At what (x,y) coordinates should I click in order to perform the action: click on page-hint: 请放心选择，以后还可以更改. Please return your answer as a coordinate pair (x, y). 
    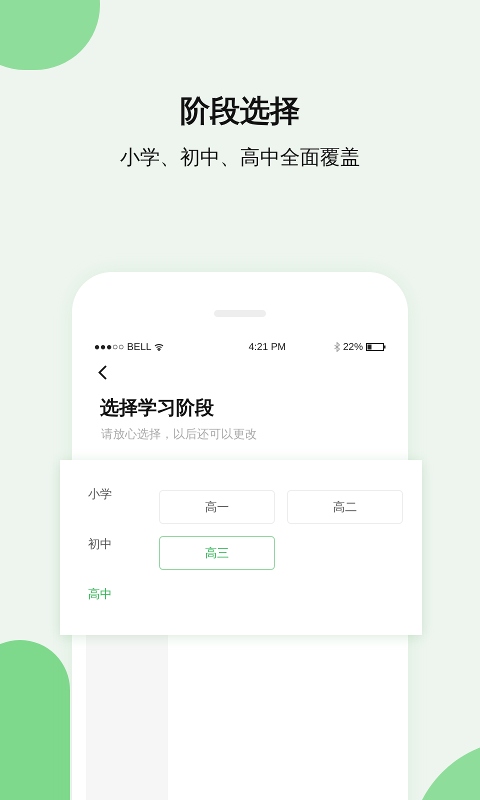
    Looking at the image, I should click on (179, 434).